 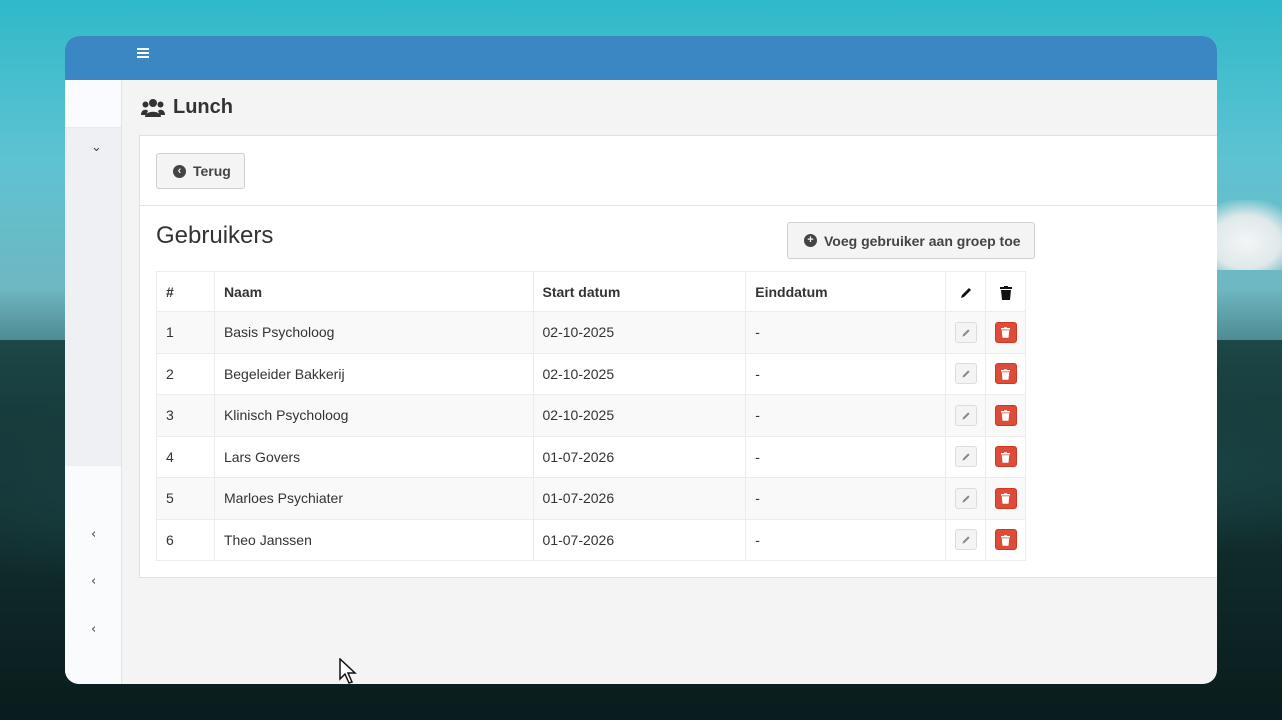 I want to click on cell-num: 1, so click(x=185, y=332).